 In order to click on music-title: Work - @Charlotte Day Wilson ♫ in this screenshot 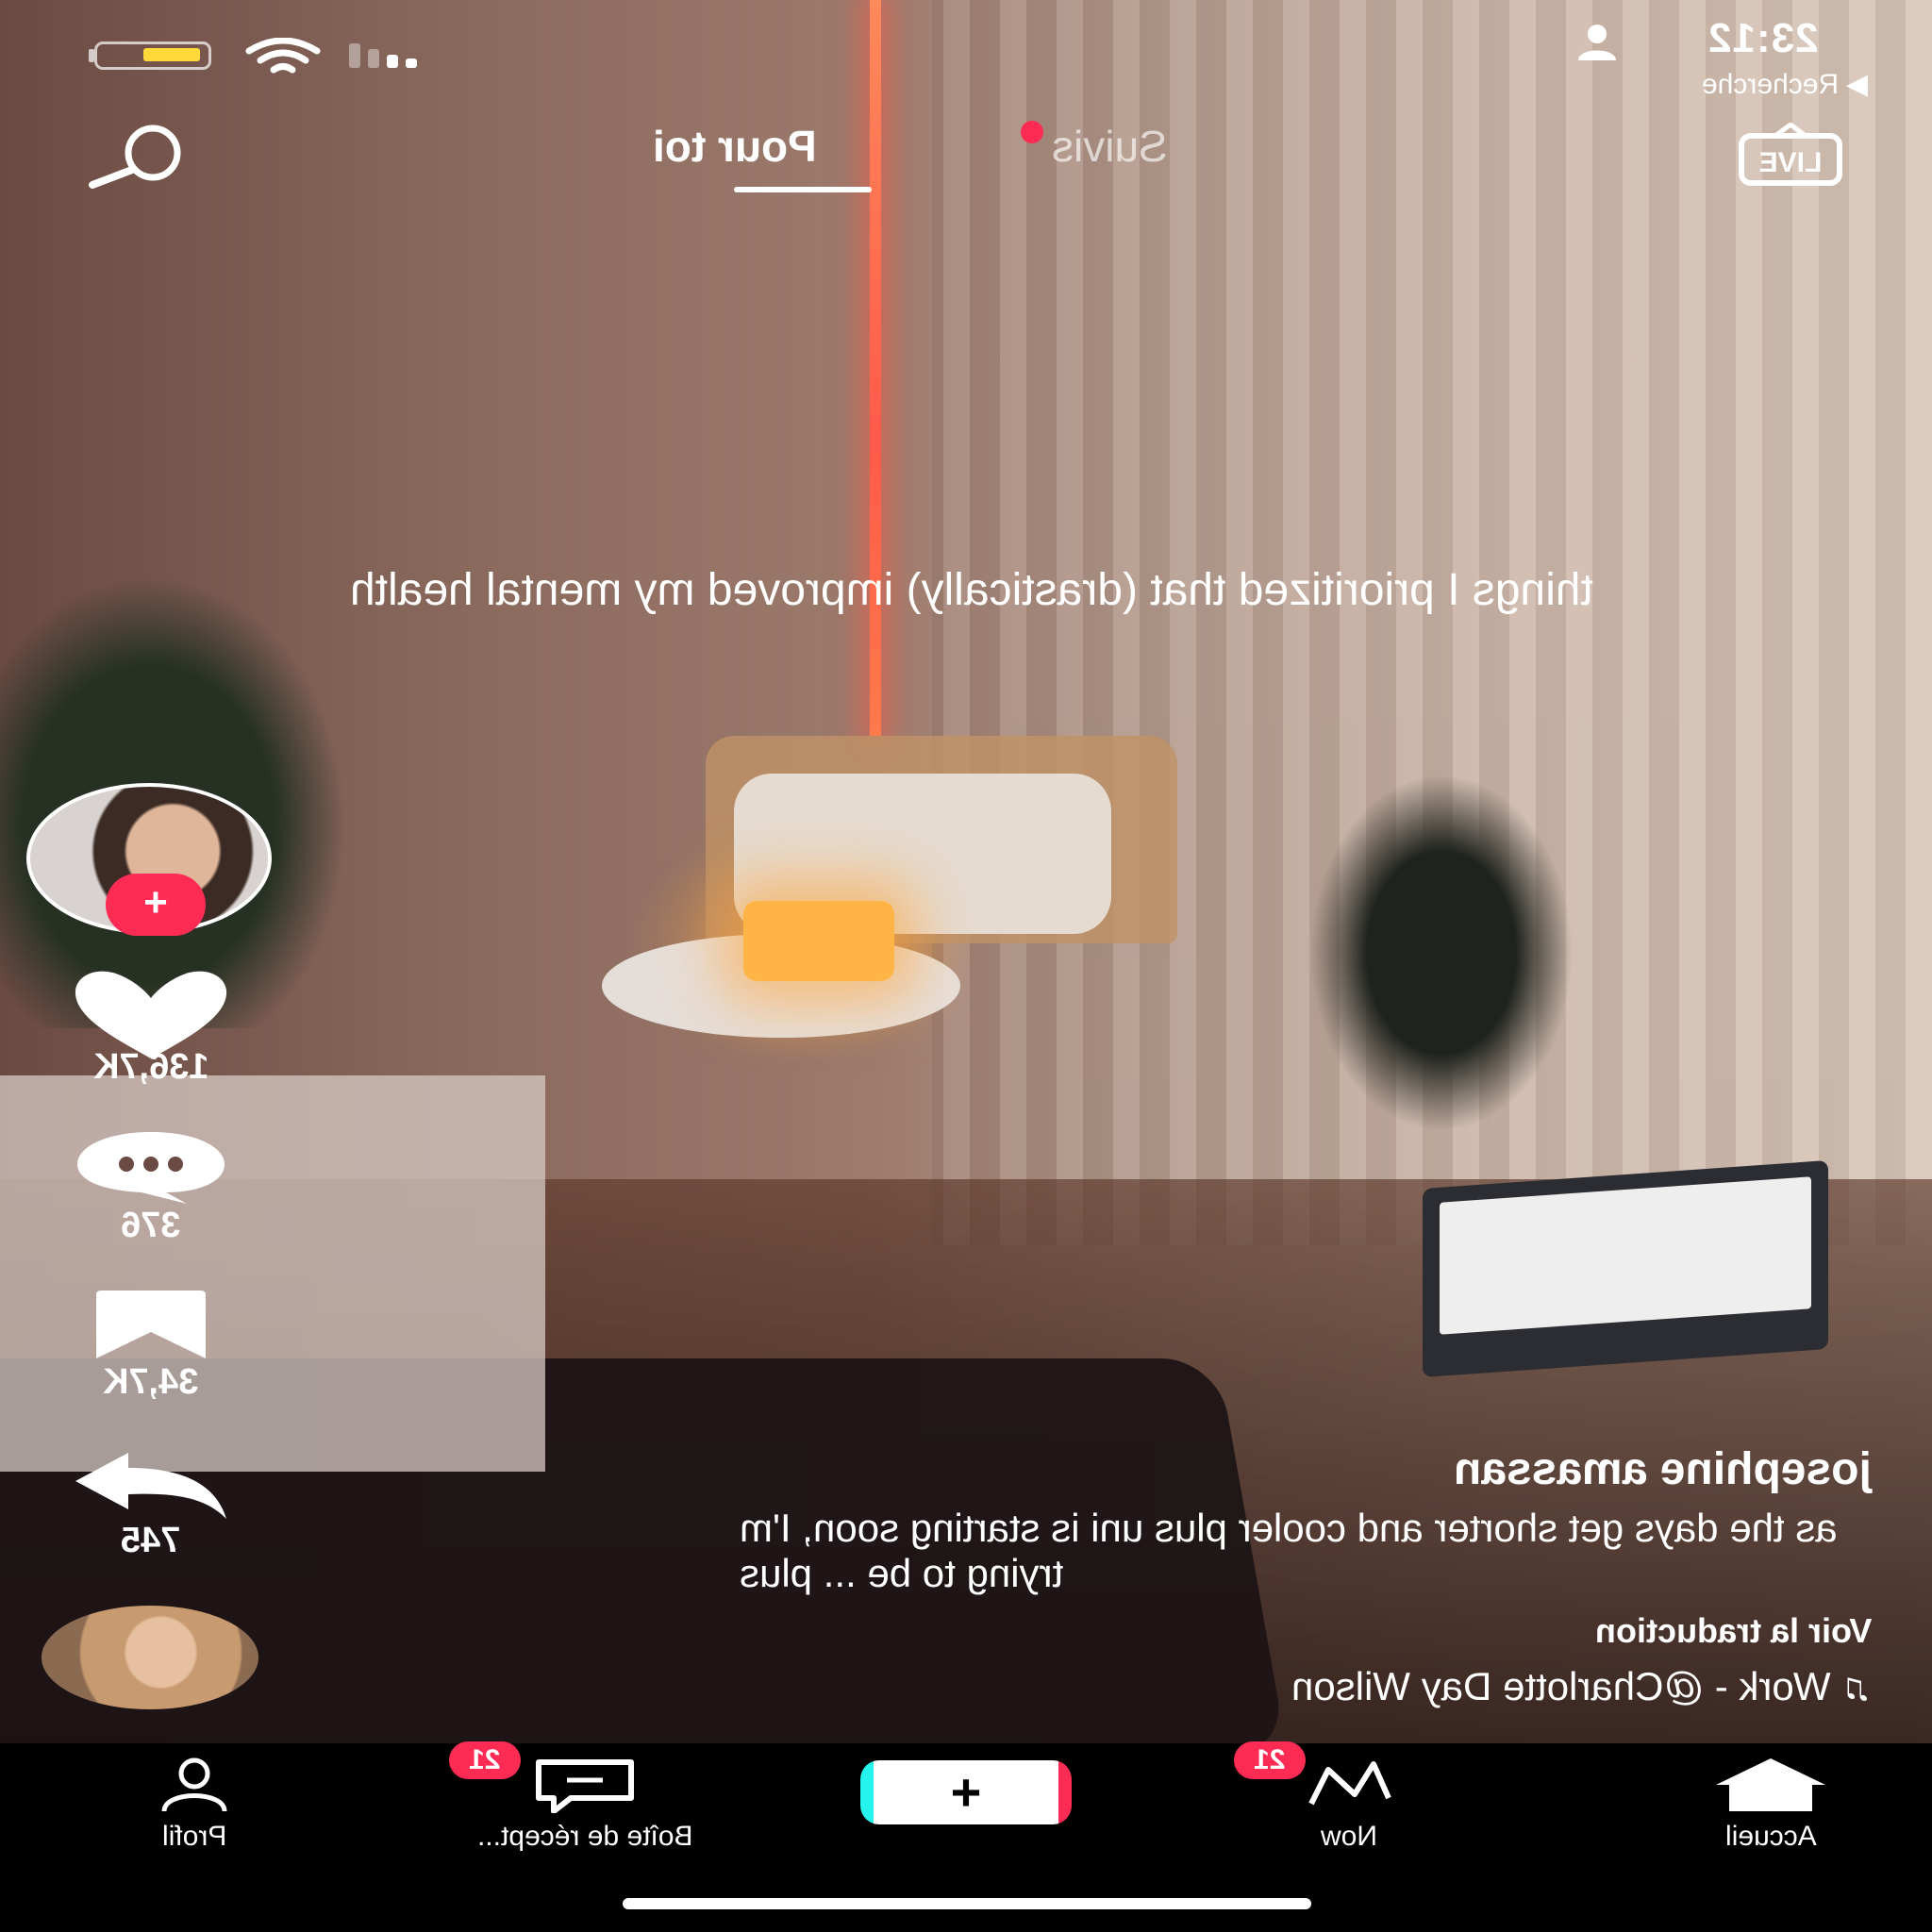, I will do `click(1581, 1687)`.